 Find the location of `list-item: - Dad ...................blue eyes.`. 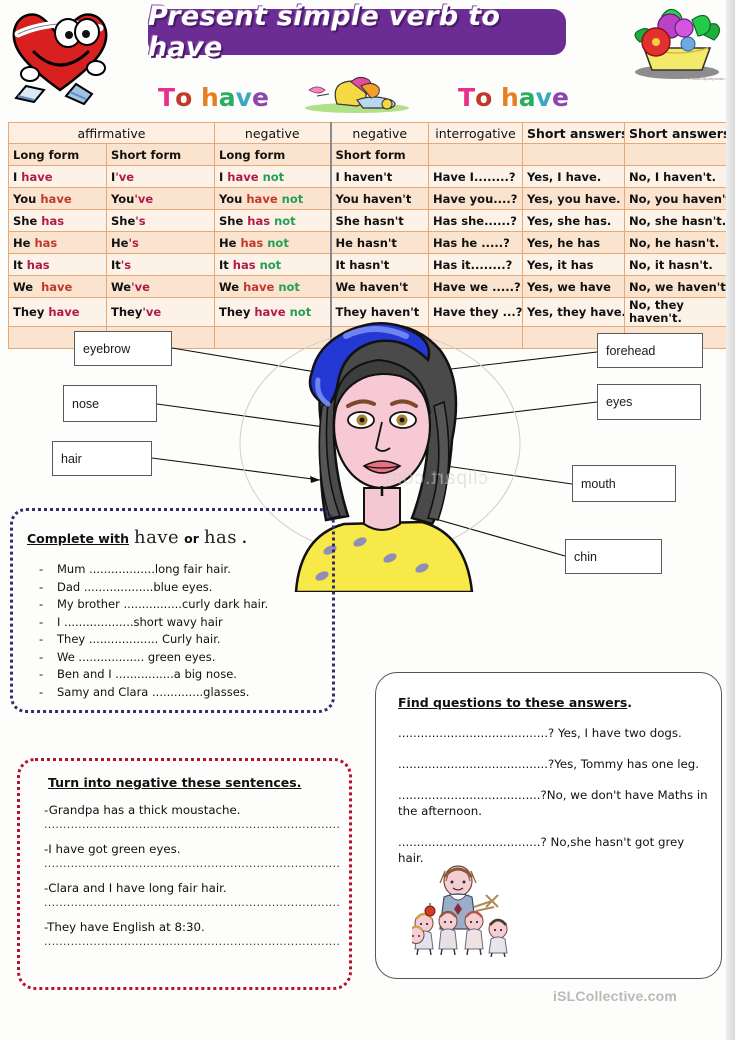

list-item: - Dad ...................blue eyes. is located at coordinates (184, 588).